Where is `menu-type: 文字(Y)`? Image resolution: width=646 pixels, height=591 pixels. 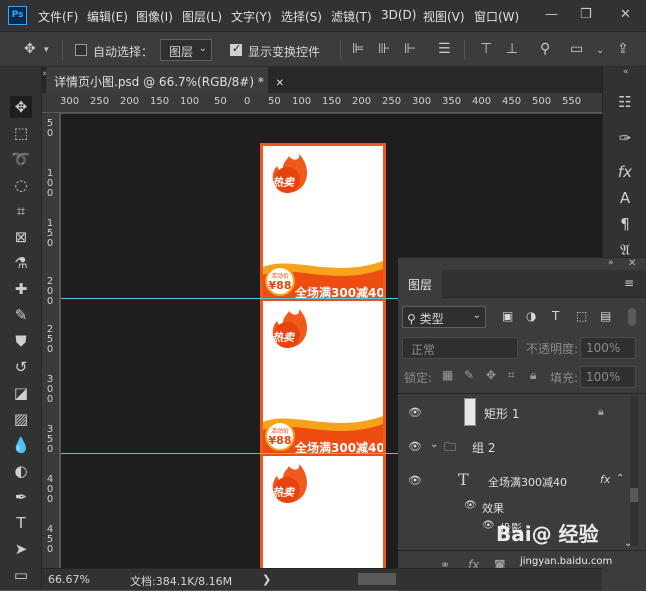
menu-type: 文字(Y) is located at coordinates (251, 16).